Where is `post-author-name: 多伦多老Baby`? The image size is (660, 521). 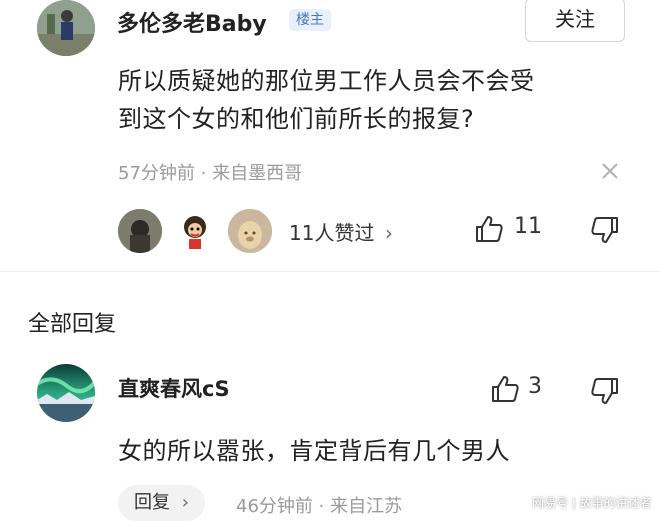
post-author-name: 多伦多老Baby is located at coordinates (192, 22).